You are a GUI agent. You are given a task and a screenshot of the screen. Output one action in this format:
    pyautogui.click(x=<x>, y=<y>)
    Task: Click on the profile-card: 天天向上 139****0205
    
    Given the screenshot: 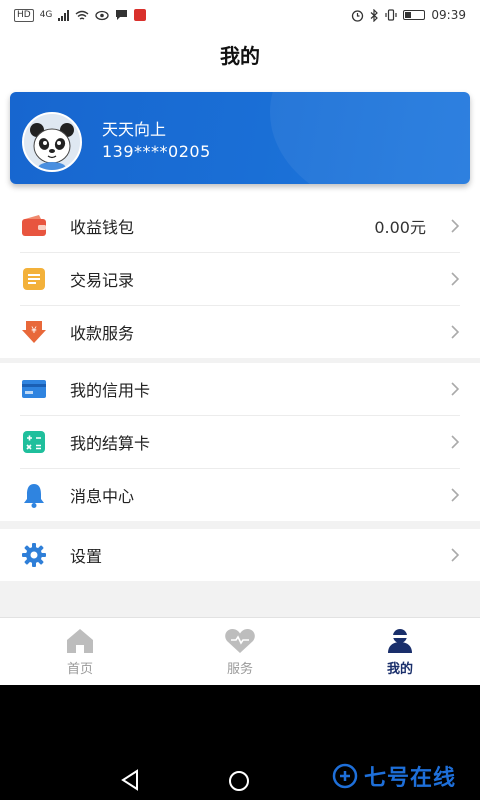 What is the action you would take?
    pyautogui.click(x=240, y=138)
    